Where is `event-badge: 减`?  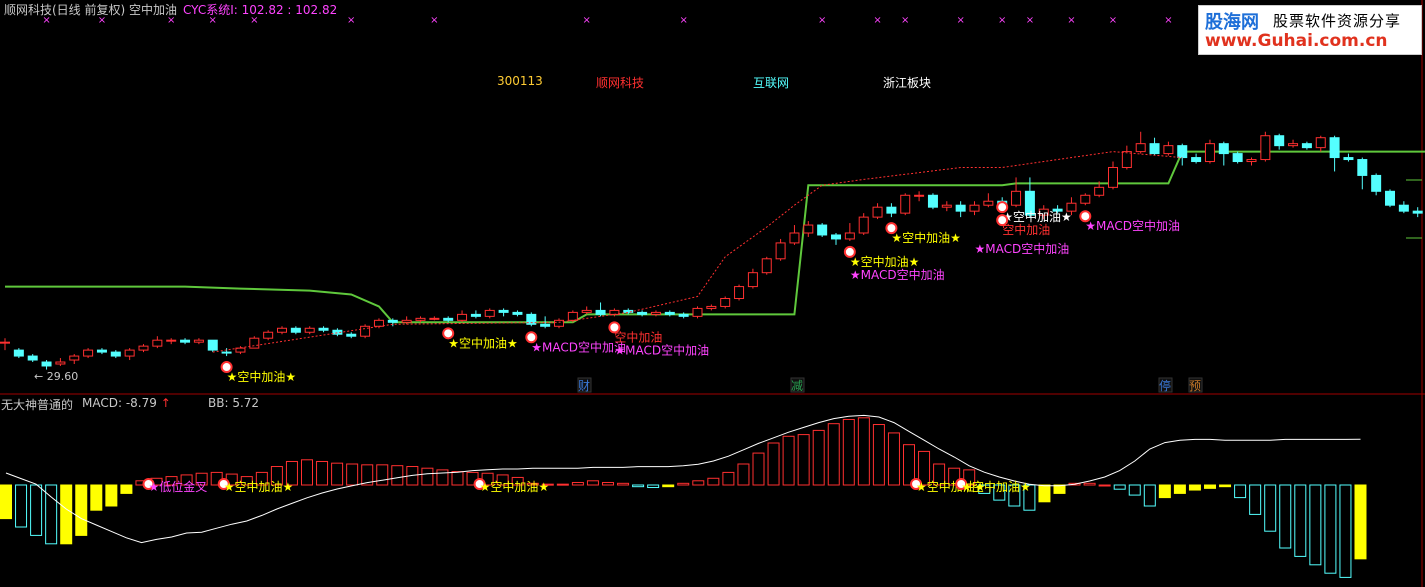
event-badge: 减 is located at coordinates (797, 385).